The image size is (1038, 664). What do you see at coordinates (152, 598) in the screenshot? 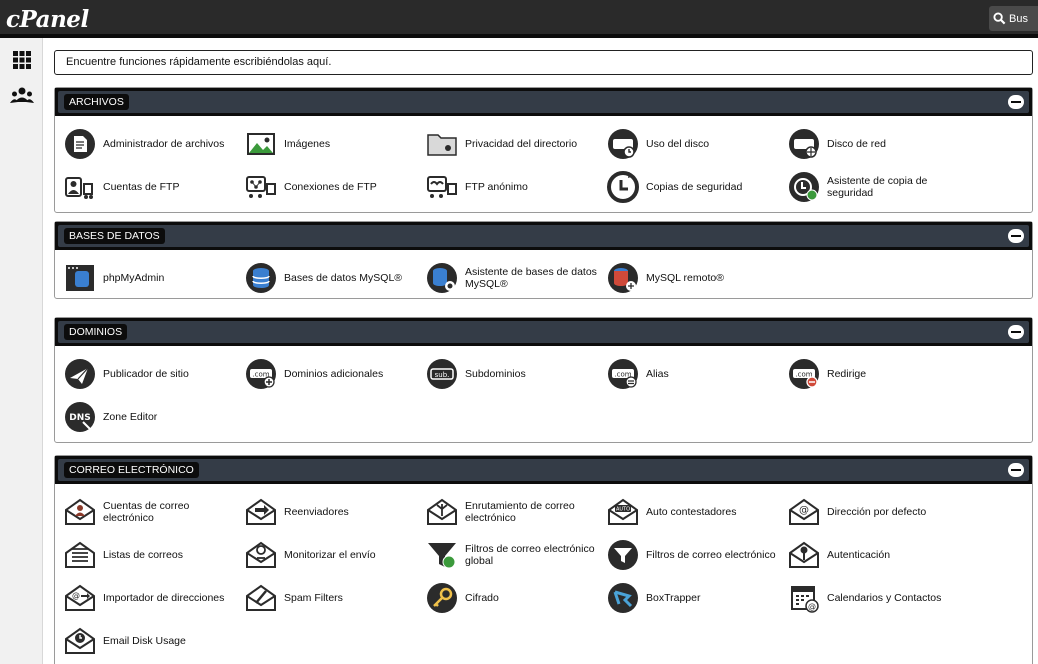
I see `item-importador-de-direcciones: @ Importador de direcciones` at bounding box center [152, 598].